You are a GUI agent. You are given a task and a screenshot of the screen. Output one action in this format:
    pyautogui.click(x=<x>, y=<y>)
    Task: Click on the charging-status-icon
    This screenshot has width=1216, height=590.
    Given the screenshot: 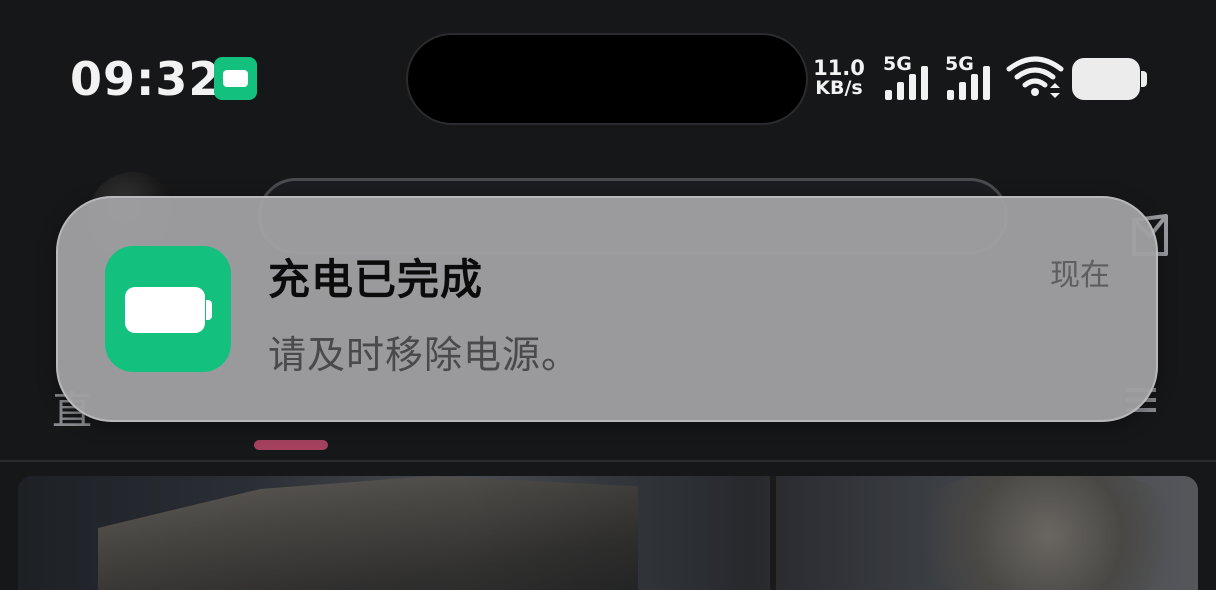 What is the action you would take?
    pyautogui.click(x=235, y=78)
    